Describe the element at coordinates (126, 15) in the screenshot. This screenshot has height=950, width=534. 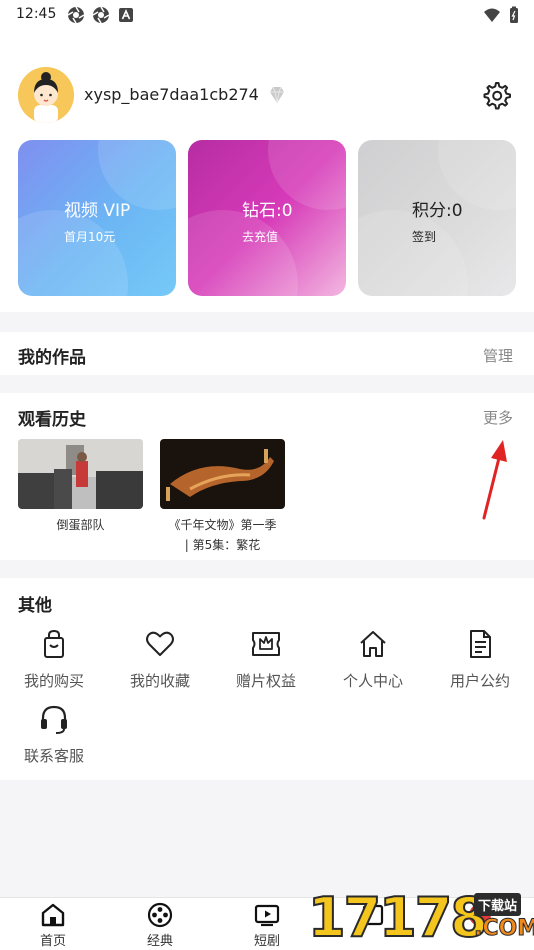
I see `app-a-icon` at that location.